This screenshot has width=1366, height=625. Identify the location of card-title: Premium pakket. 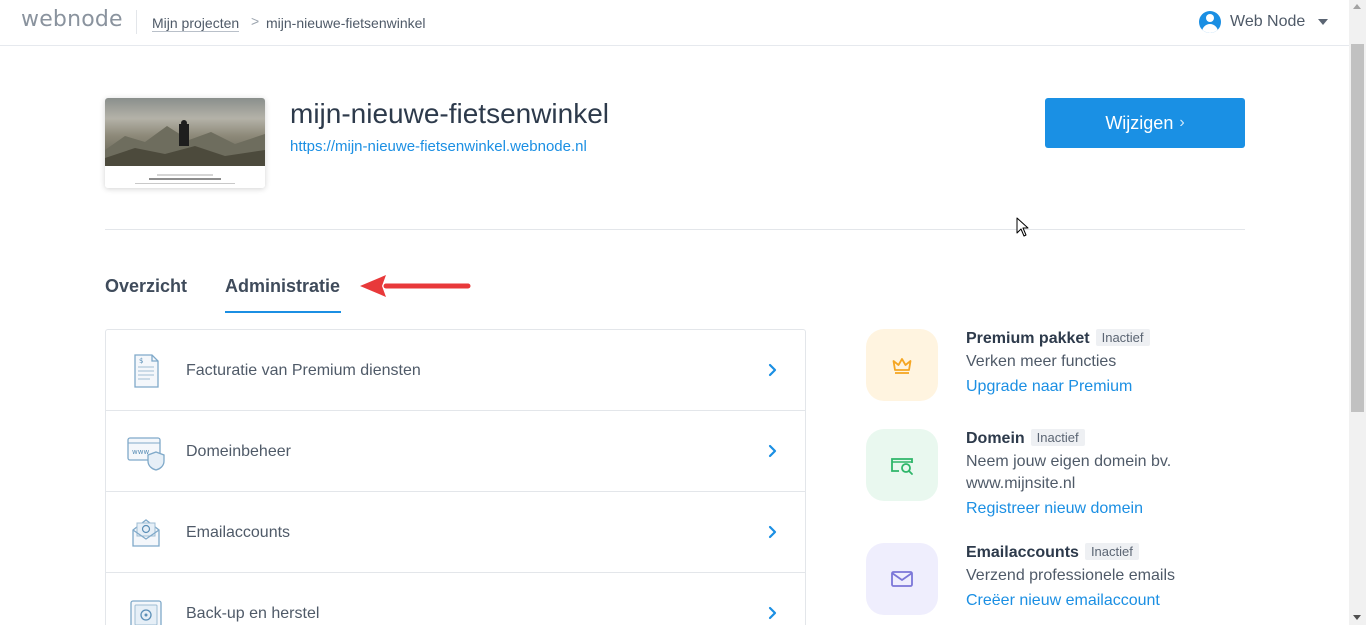
(1028, 338).